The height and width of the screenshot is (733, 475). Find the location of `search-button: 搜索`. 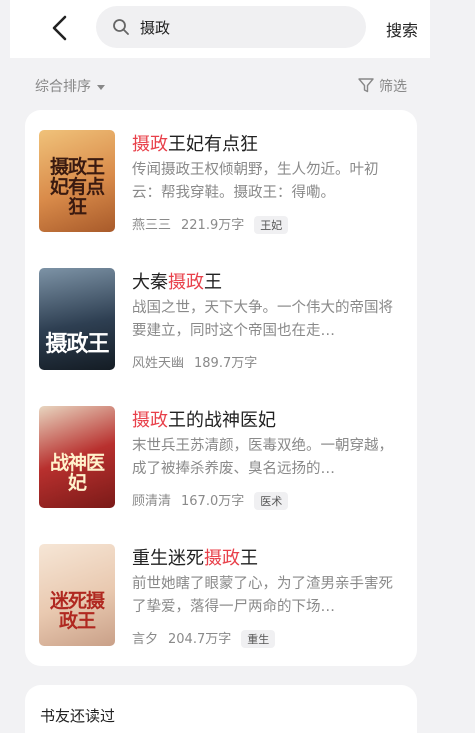

search-button: 搜索 is located at coordinates (402, 29).